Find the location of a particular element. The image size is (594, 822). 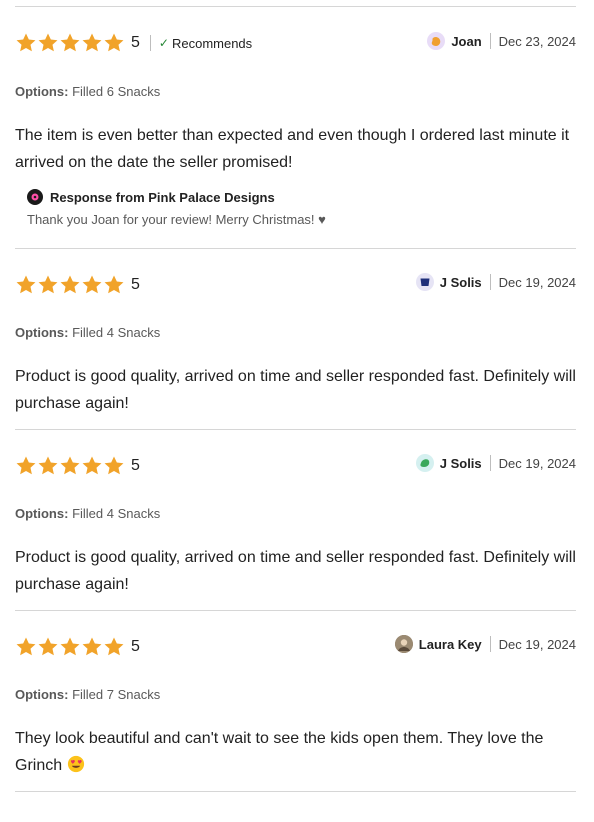

recommends-label: Recommends is located at coordinates (212, 43).